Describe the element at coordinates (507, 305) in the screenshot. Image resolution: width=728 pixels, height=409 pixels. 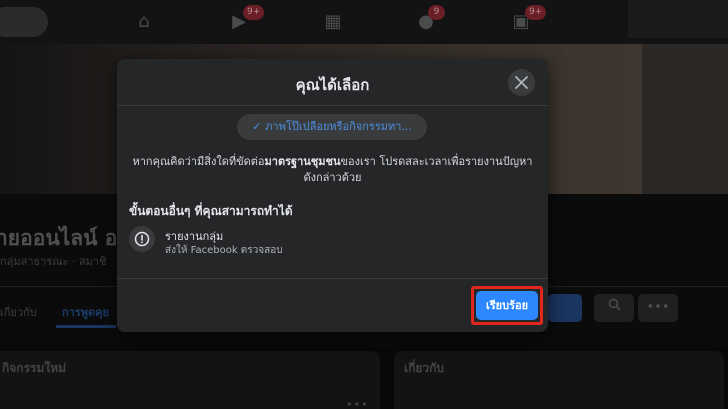
I see `done-button: เรียบร้อย` at that location.